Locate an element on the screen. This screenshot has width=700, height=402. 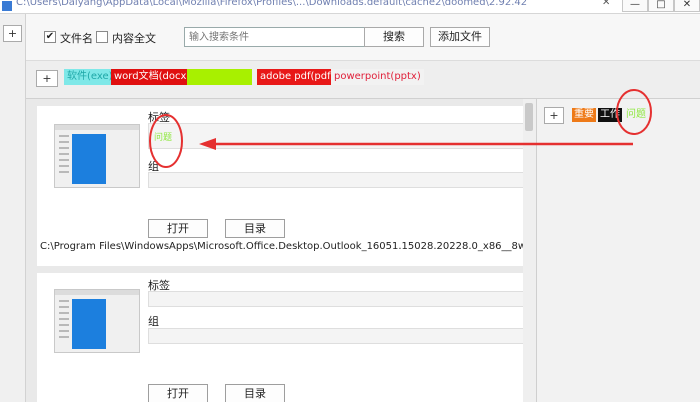
right-tag-work: 工作 is located at coordinates (610, 115).